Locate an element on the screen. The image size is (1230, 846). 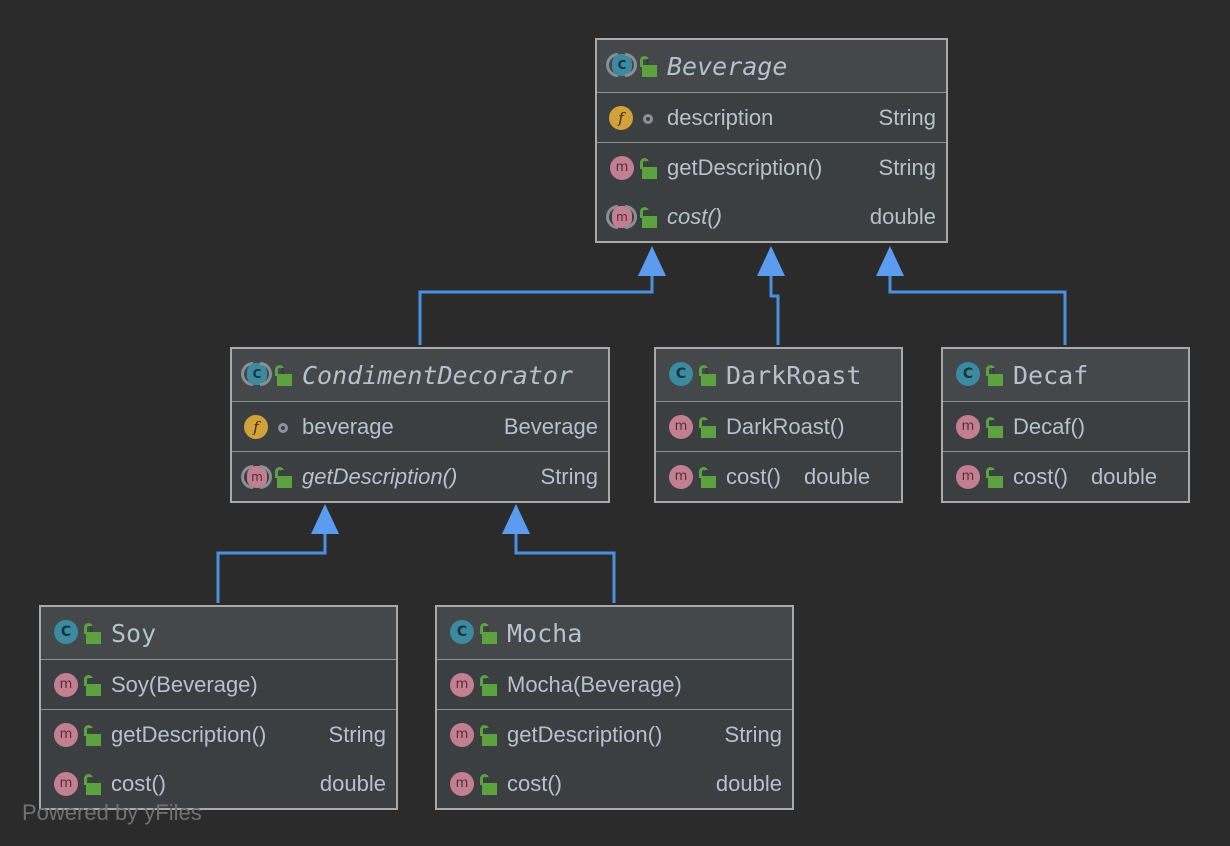
class-header-soy: C Soy is located at coordinates (218, 633).